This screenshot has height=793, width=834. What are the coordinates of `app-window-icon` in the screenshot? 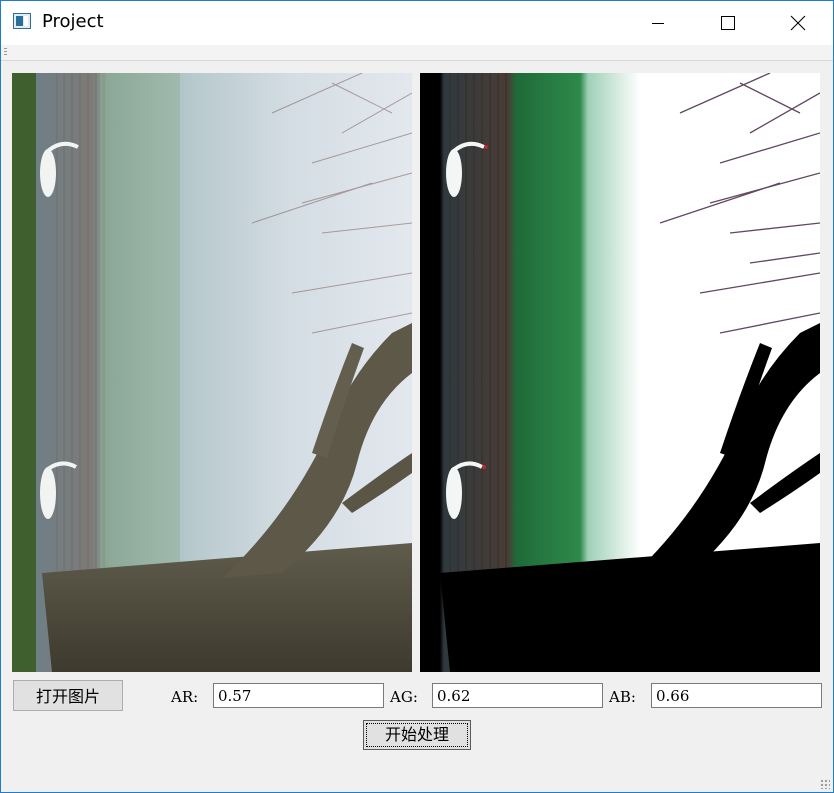 It's located at (22, 21).